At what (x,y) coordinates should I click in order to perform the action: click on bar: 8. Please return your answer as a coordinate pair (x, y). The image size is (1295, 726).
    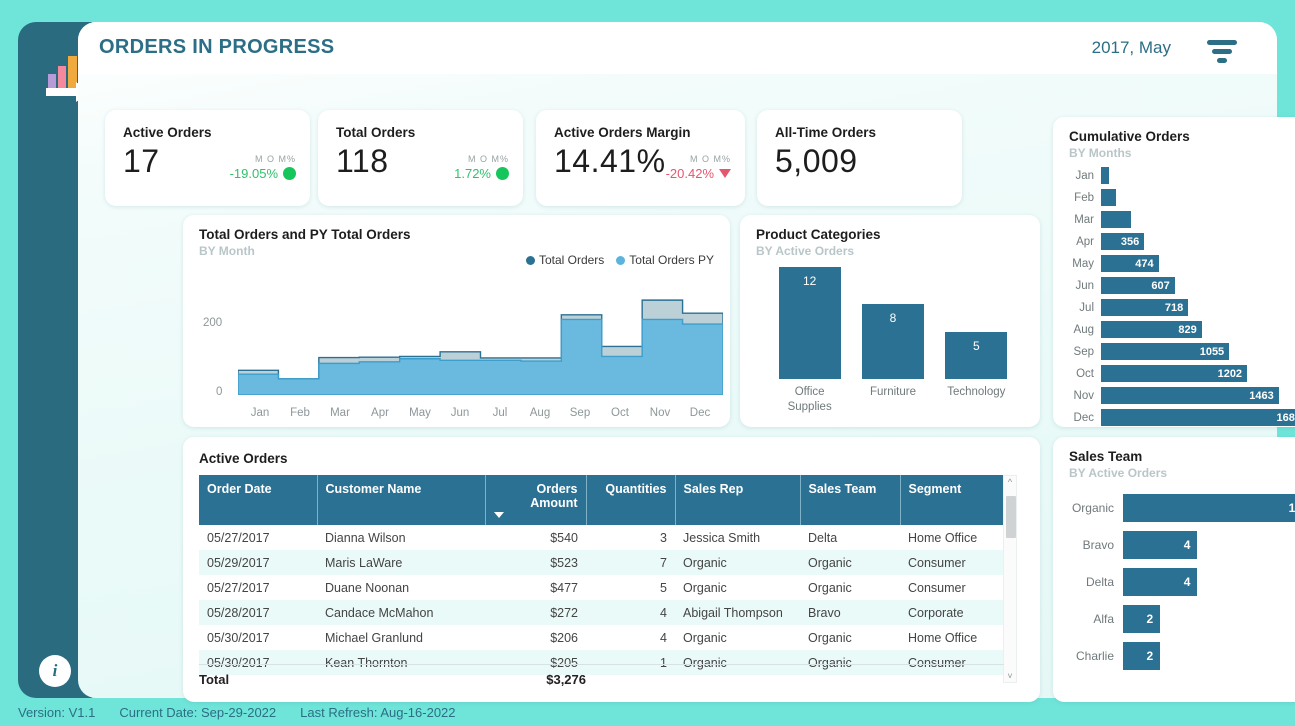
    Looking at the image, I should click on (892, 341).